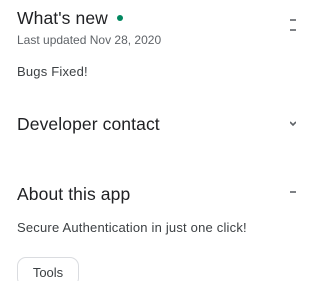 The width and height of the screenshot is (320, 281). Describe the element at coordinates (132, 227) in the screenshot. I see `app-description: Secure Authentication in just one click!` at that location.